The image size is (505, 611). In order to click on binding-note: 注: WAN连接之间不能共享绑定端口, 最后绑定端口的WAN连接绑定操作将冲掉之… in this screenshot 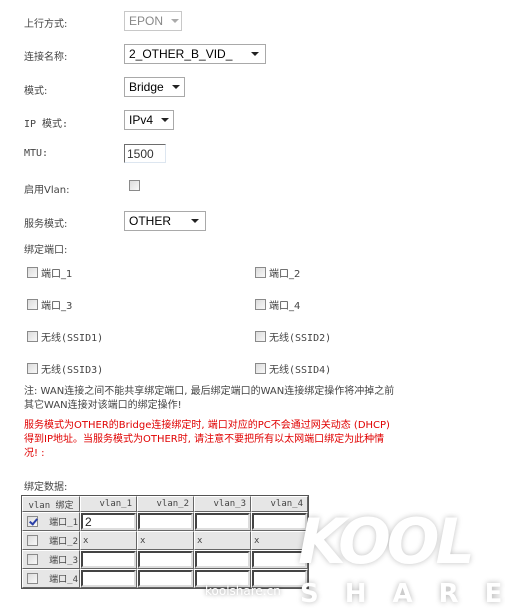, I will do `click(234, 399)`.